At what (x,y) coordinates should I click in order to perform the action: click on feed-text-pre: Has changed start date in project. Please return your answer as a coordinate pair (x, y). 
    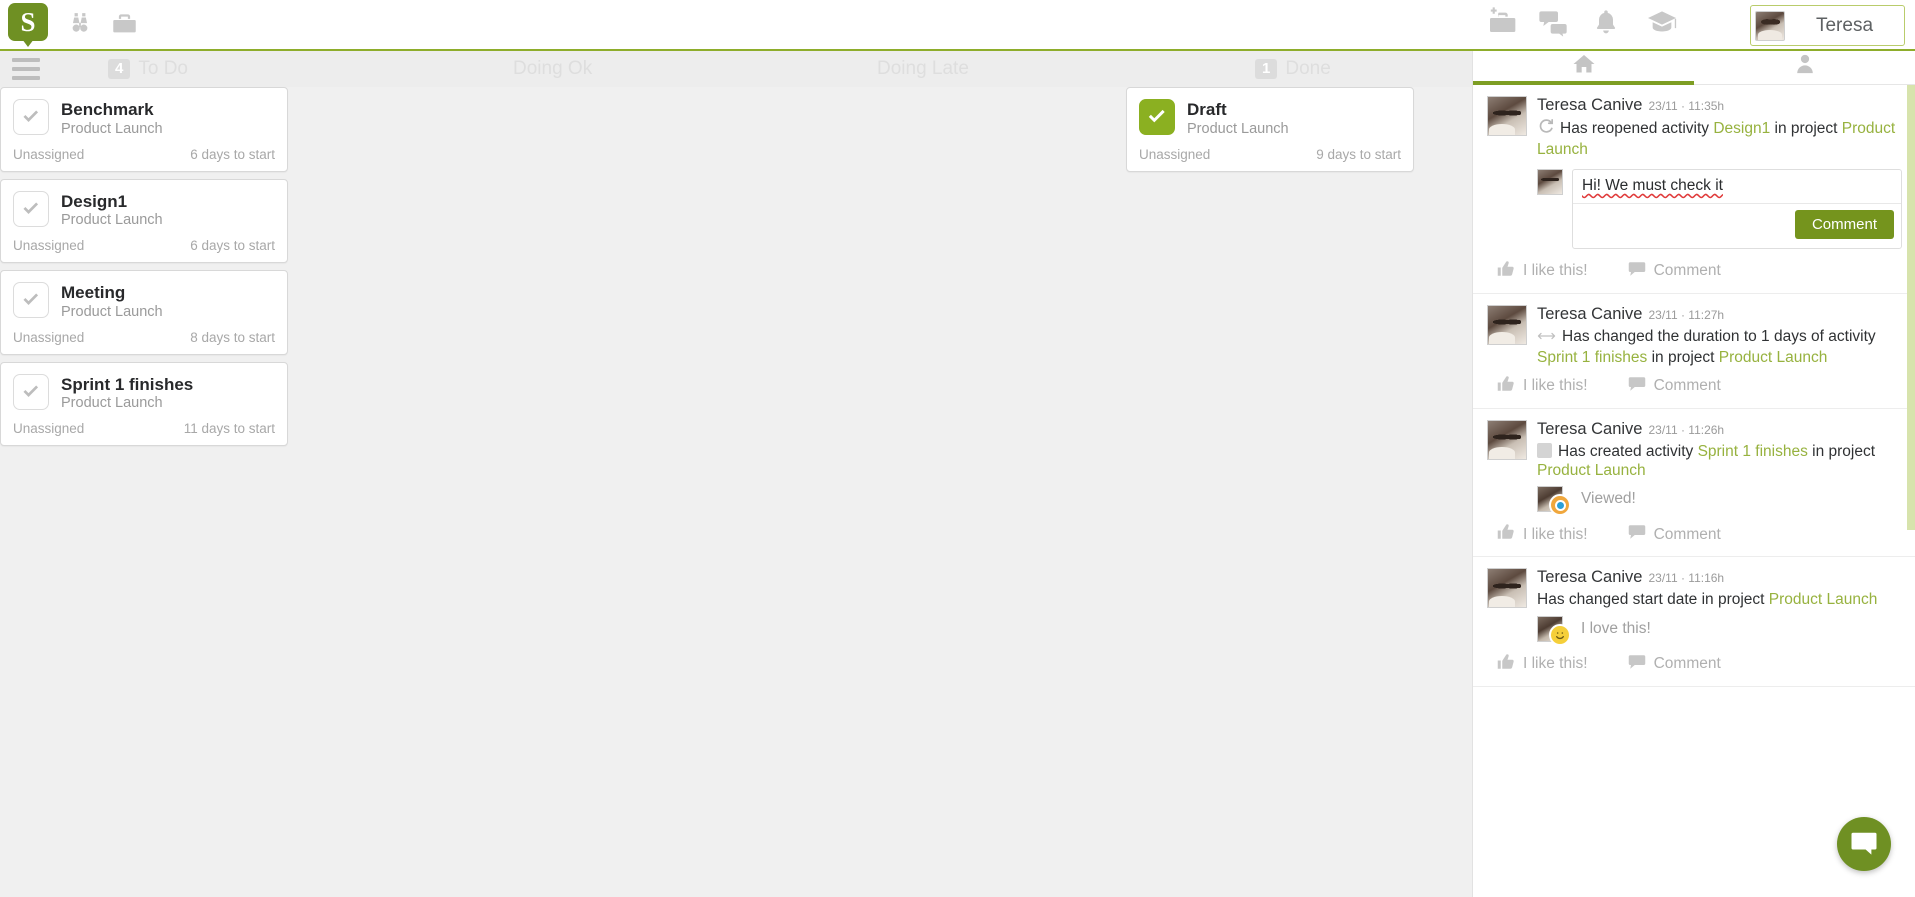
    Looking at the image, I should click on (1653, 600).